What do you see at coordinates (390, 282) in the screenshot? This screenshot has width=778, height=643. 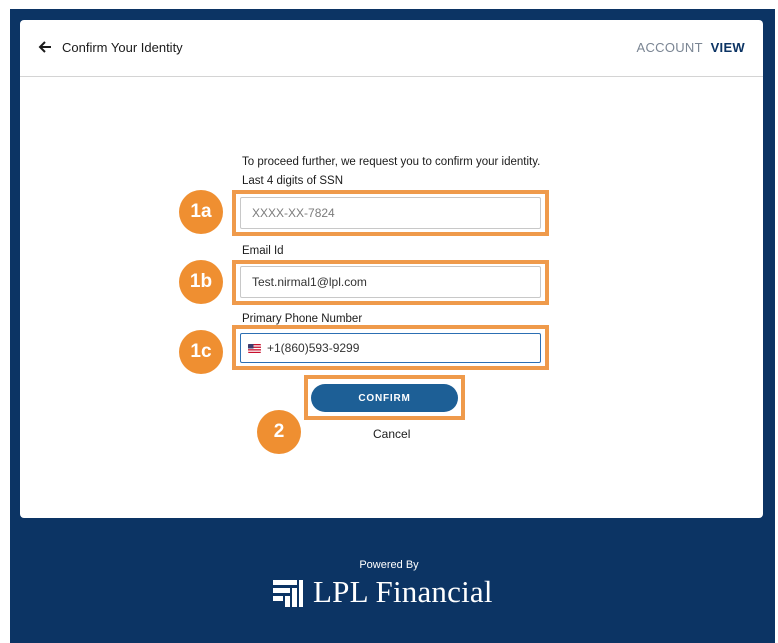 I see `email-field` at bounding box center [390, 282].